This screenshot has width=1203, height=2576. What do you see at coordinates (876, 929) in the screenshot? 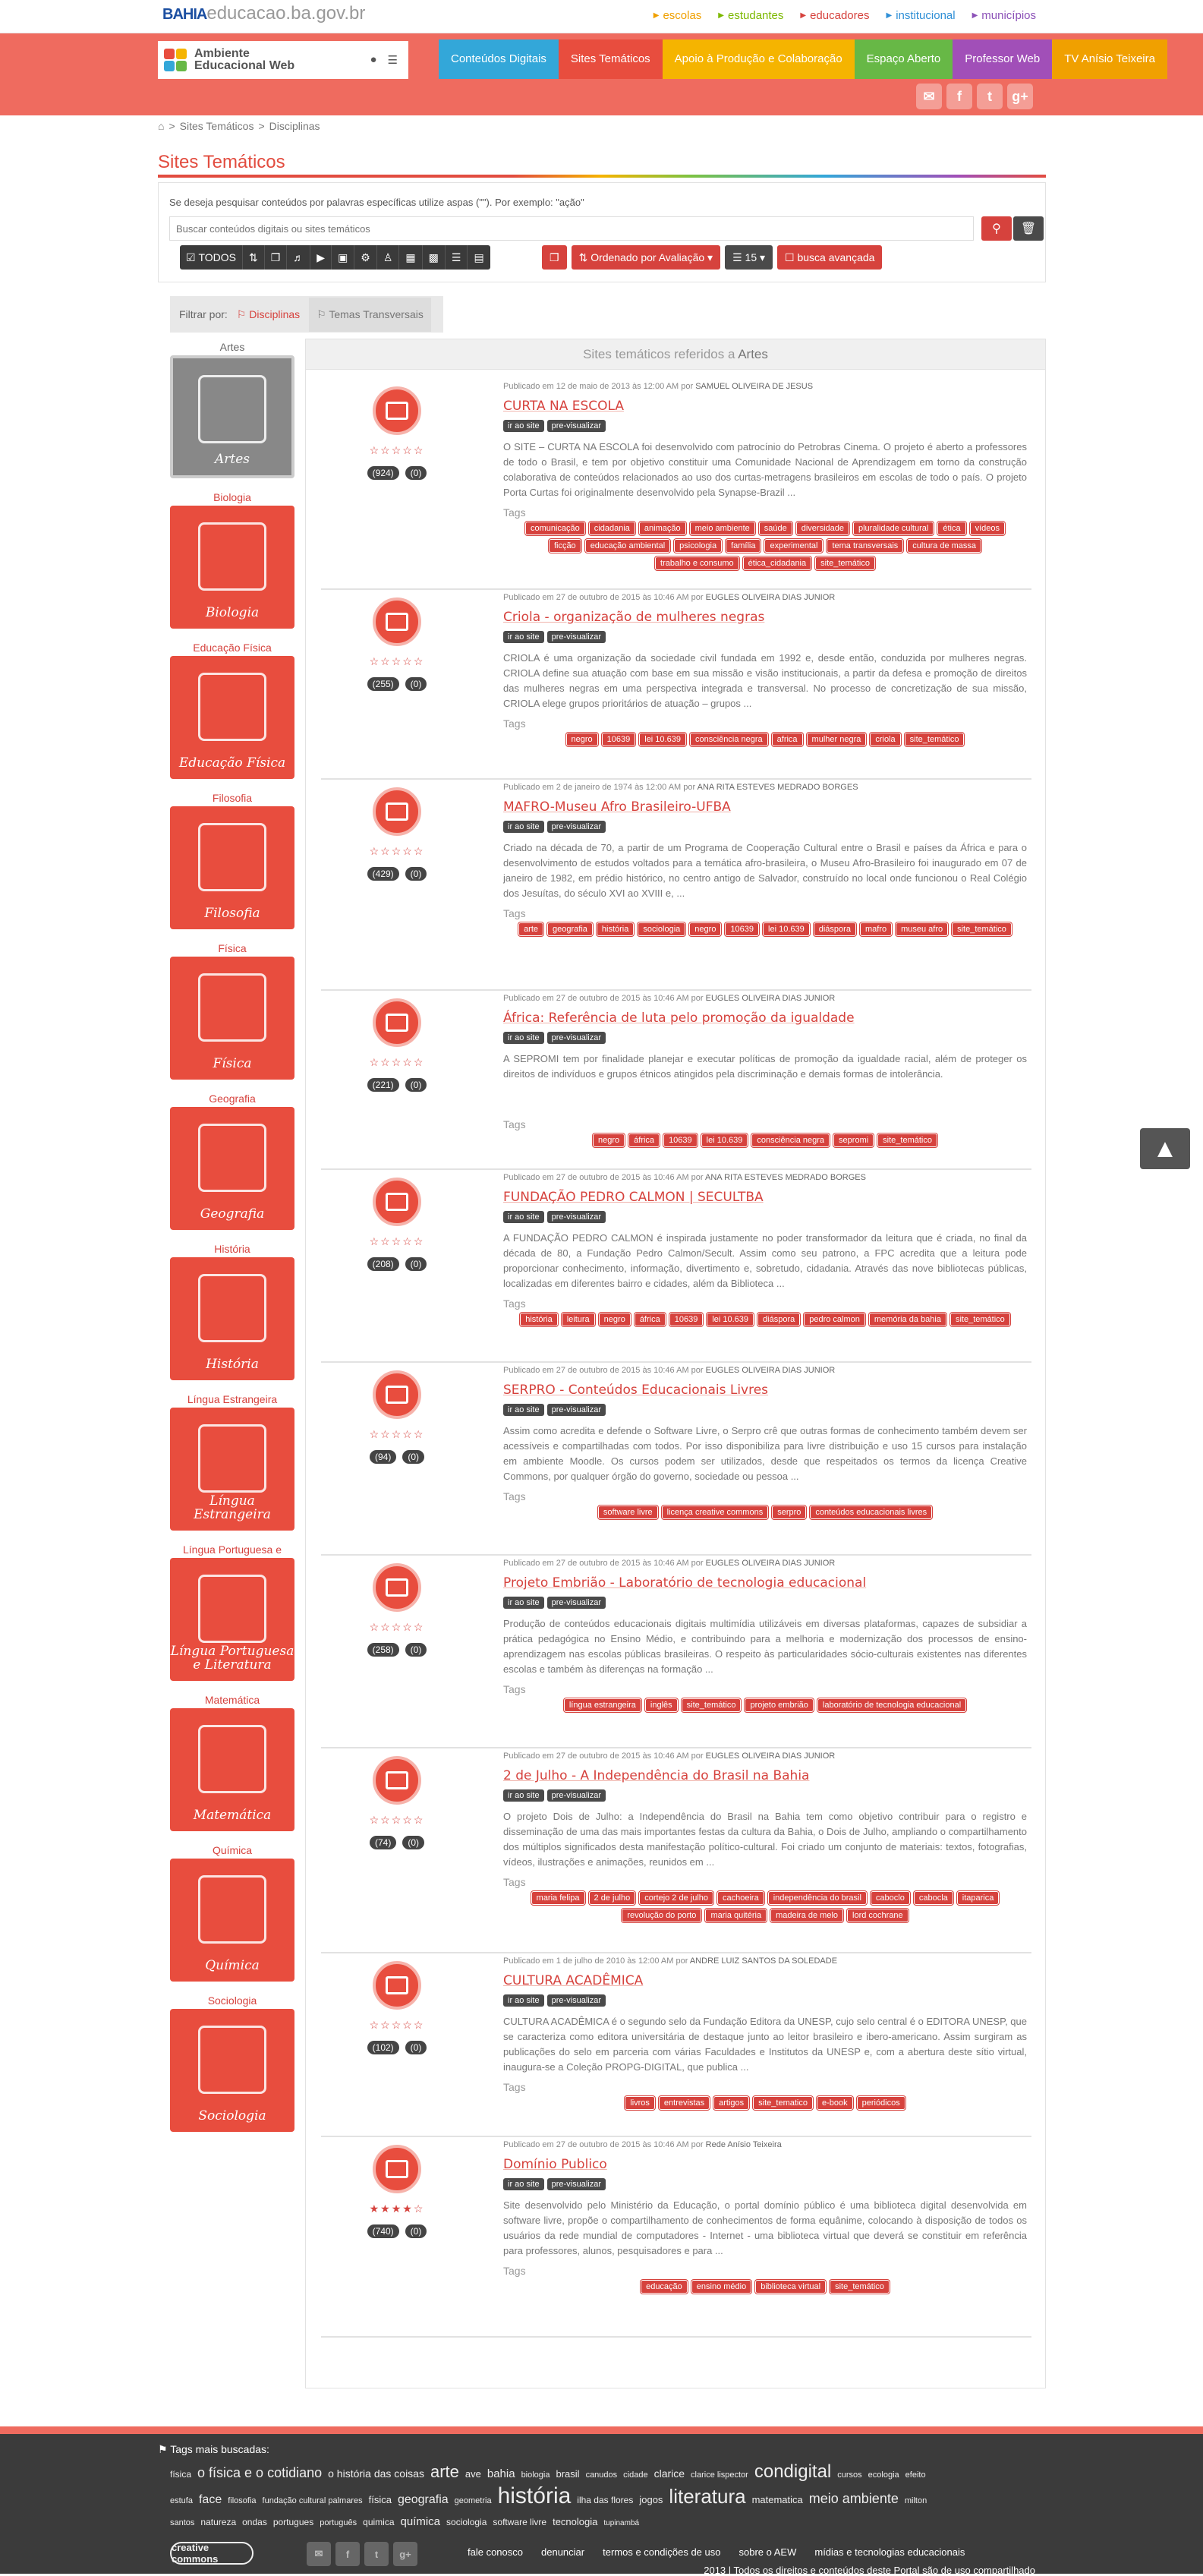
I see `tag: mafro` at bounding box center [876, 929].